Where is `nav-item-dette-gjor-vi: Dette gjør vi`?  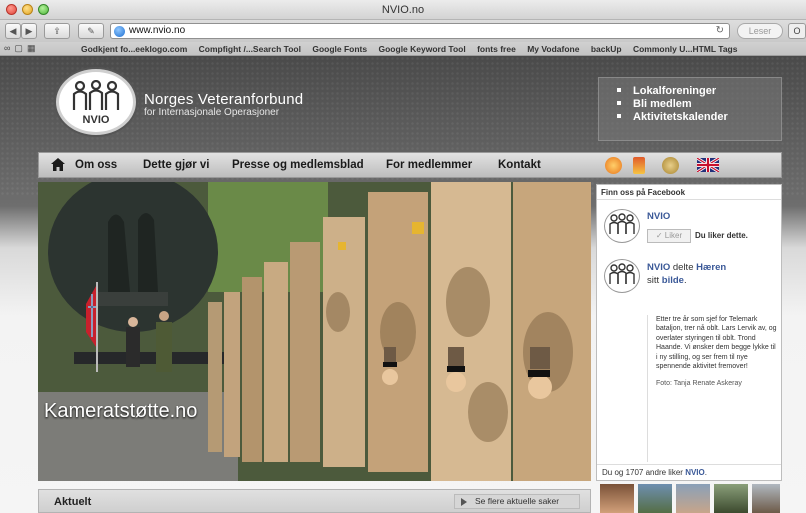 nav-item-dette-gjor-vi: Dette gjør vi is located at coordinates (176, 165).